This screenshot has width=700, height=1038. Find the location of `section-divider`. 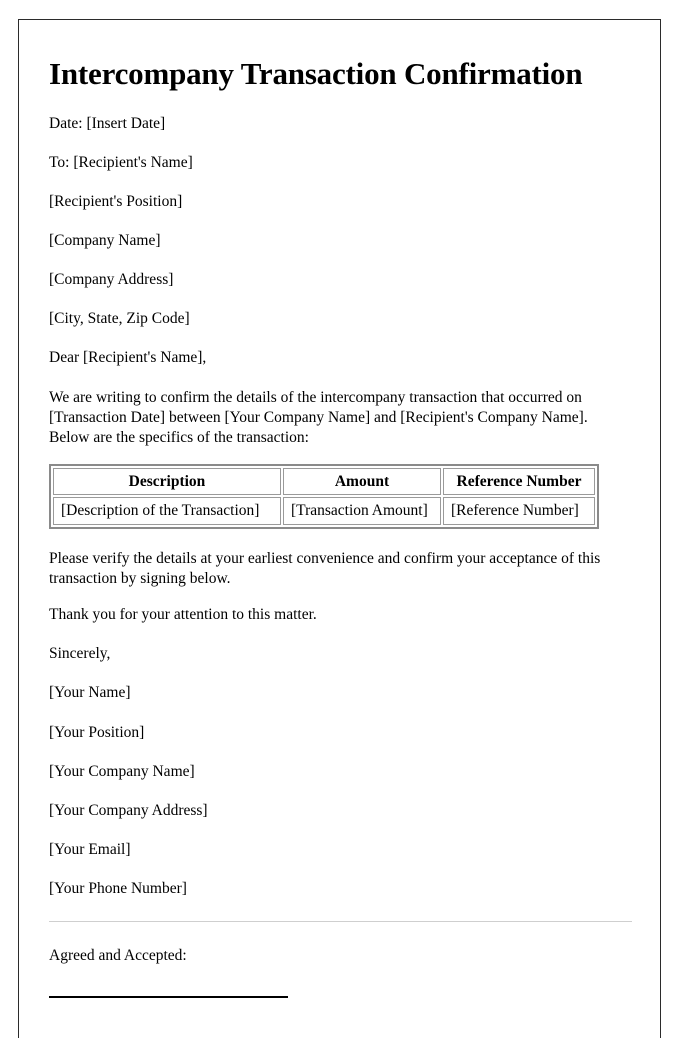

section-divider is located at coordinates (340, 922).